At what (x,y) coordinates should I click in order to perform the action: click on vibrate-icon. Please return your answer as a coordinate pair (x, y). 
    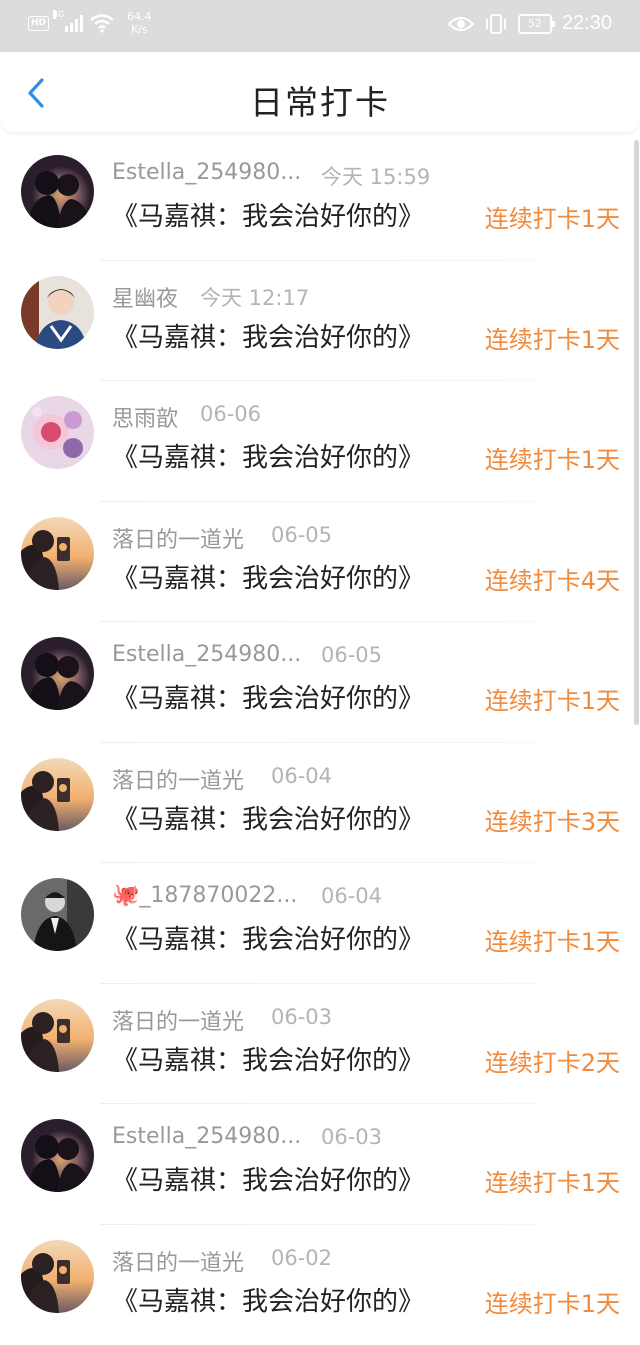
    Looking at the image, I should click on (496, 24).